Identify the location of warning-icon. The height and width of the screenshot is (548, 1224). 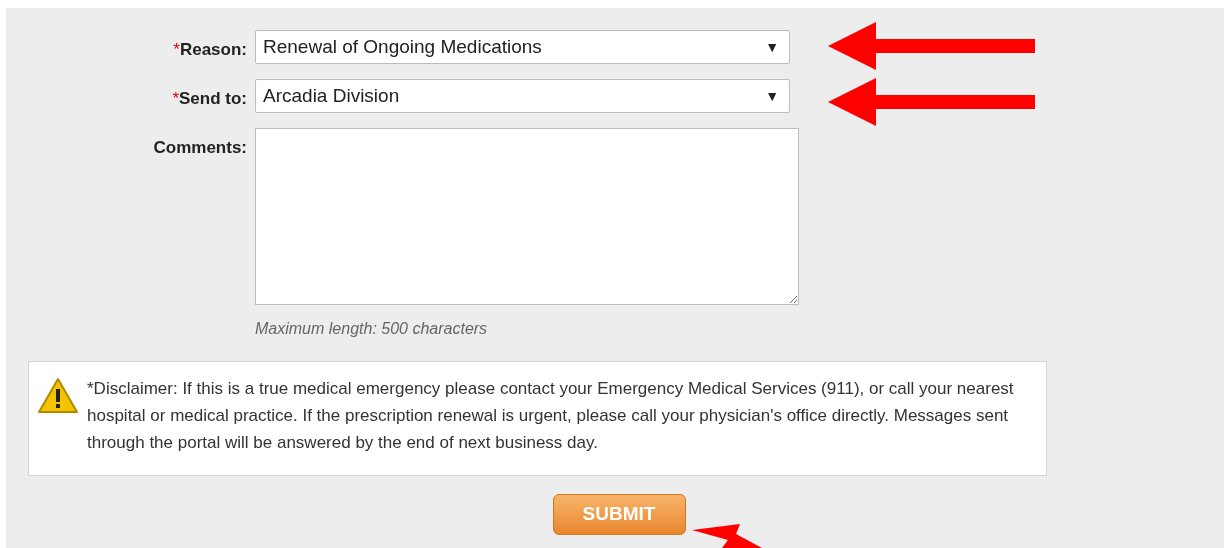
(58, 396).